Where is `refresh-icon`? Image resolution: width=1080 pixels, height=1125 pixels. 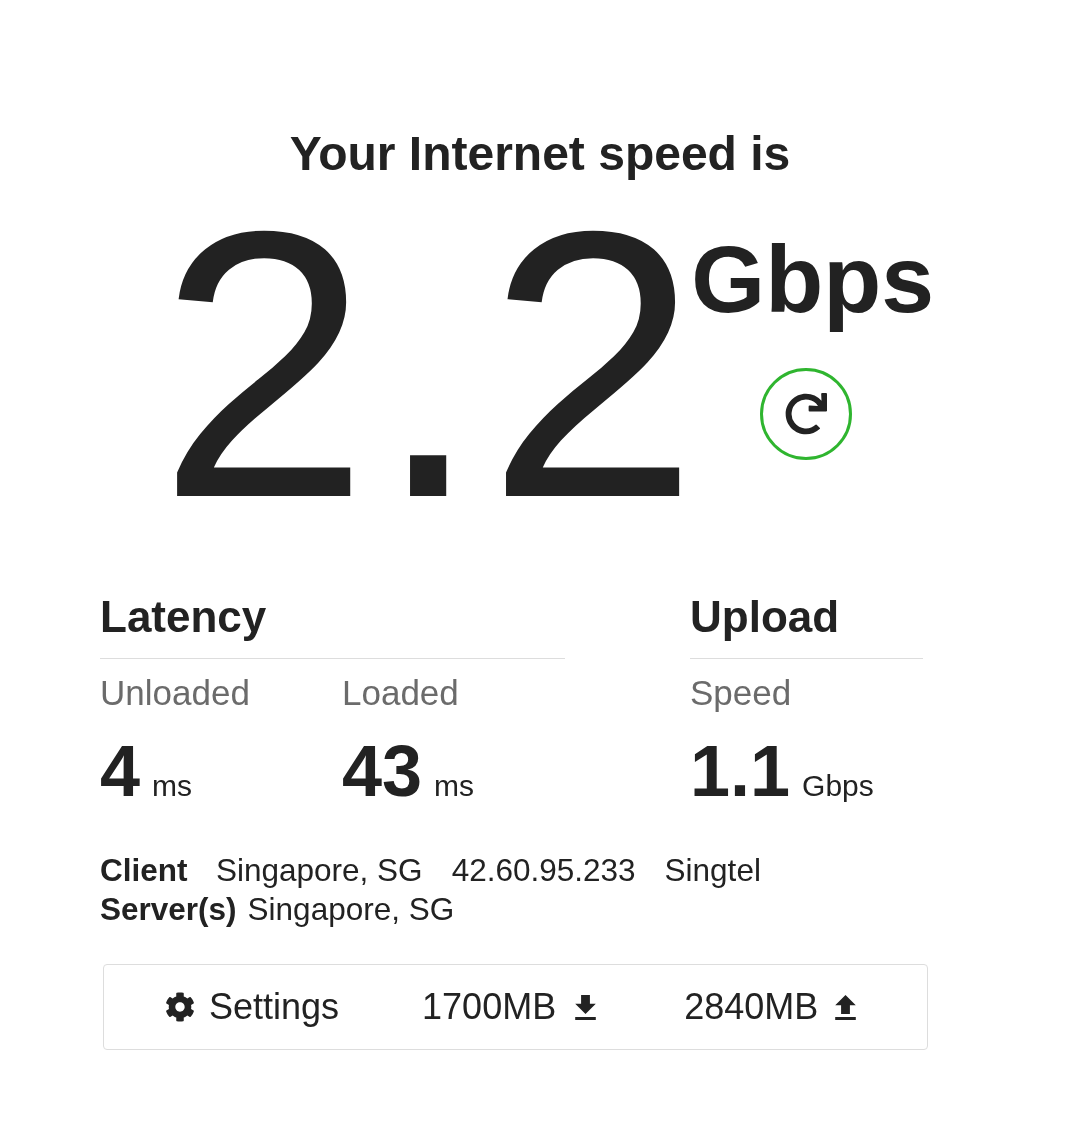
refresh-icon is located at coordinates (806, 414).